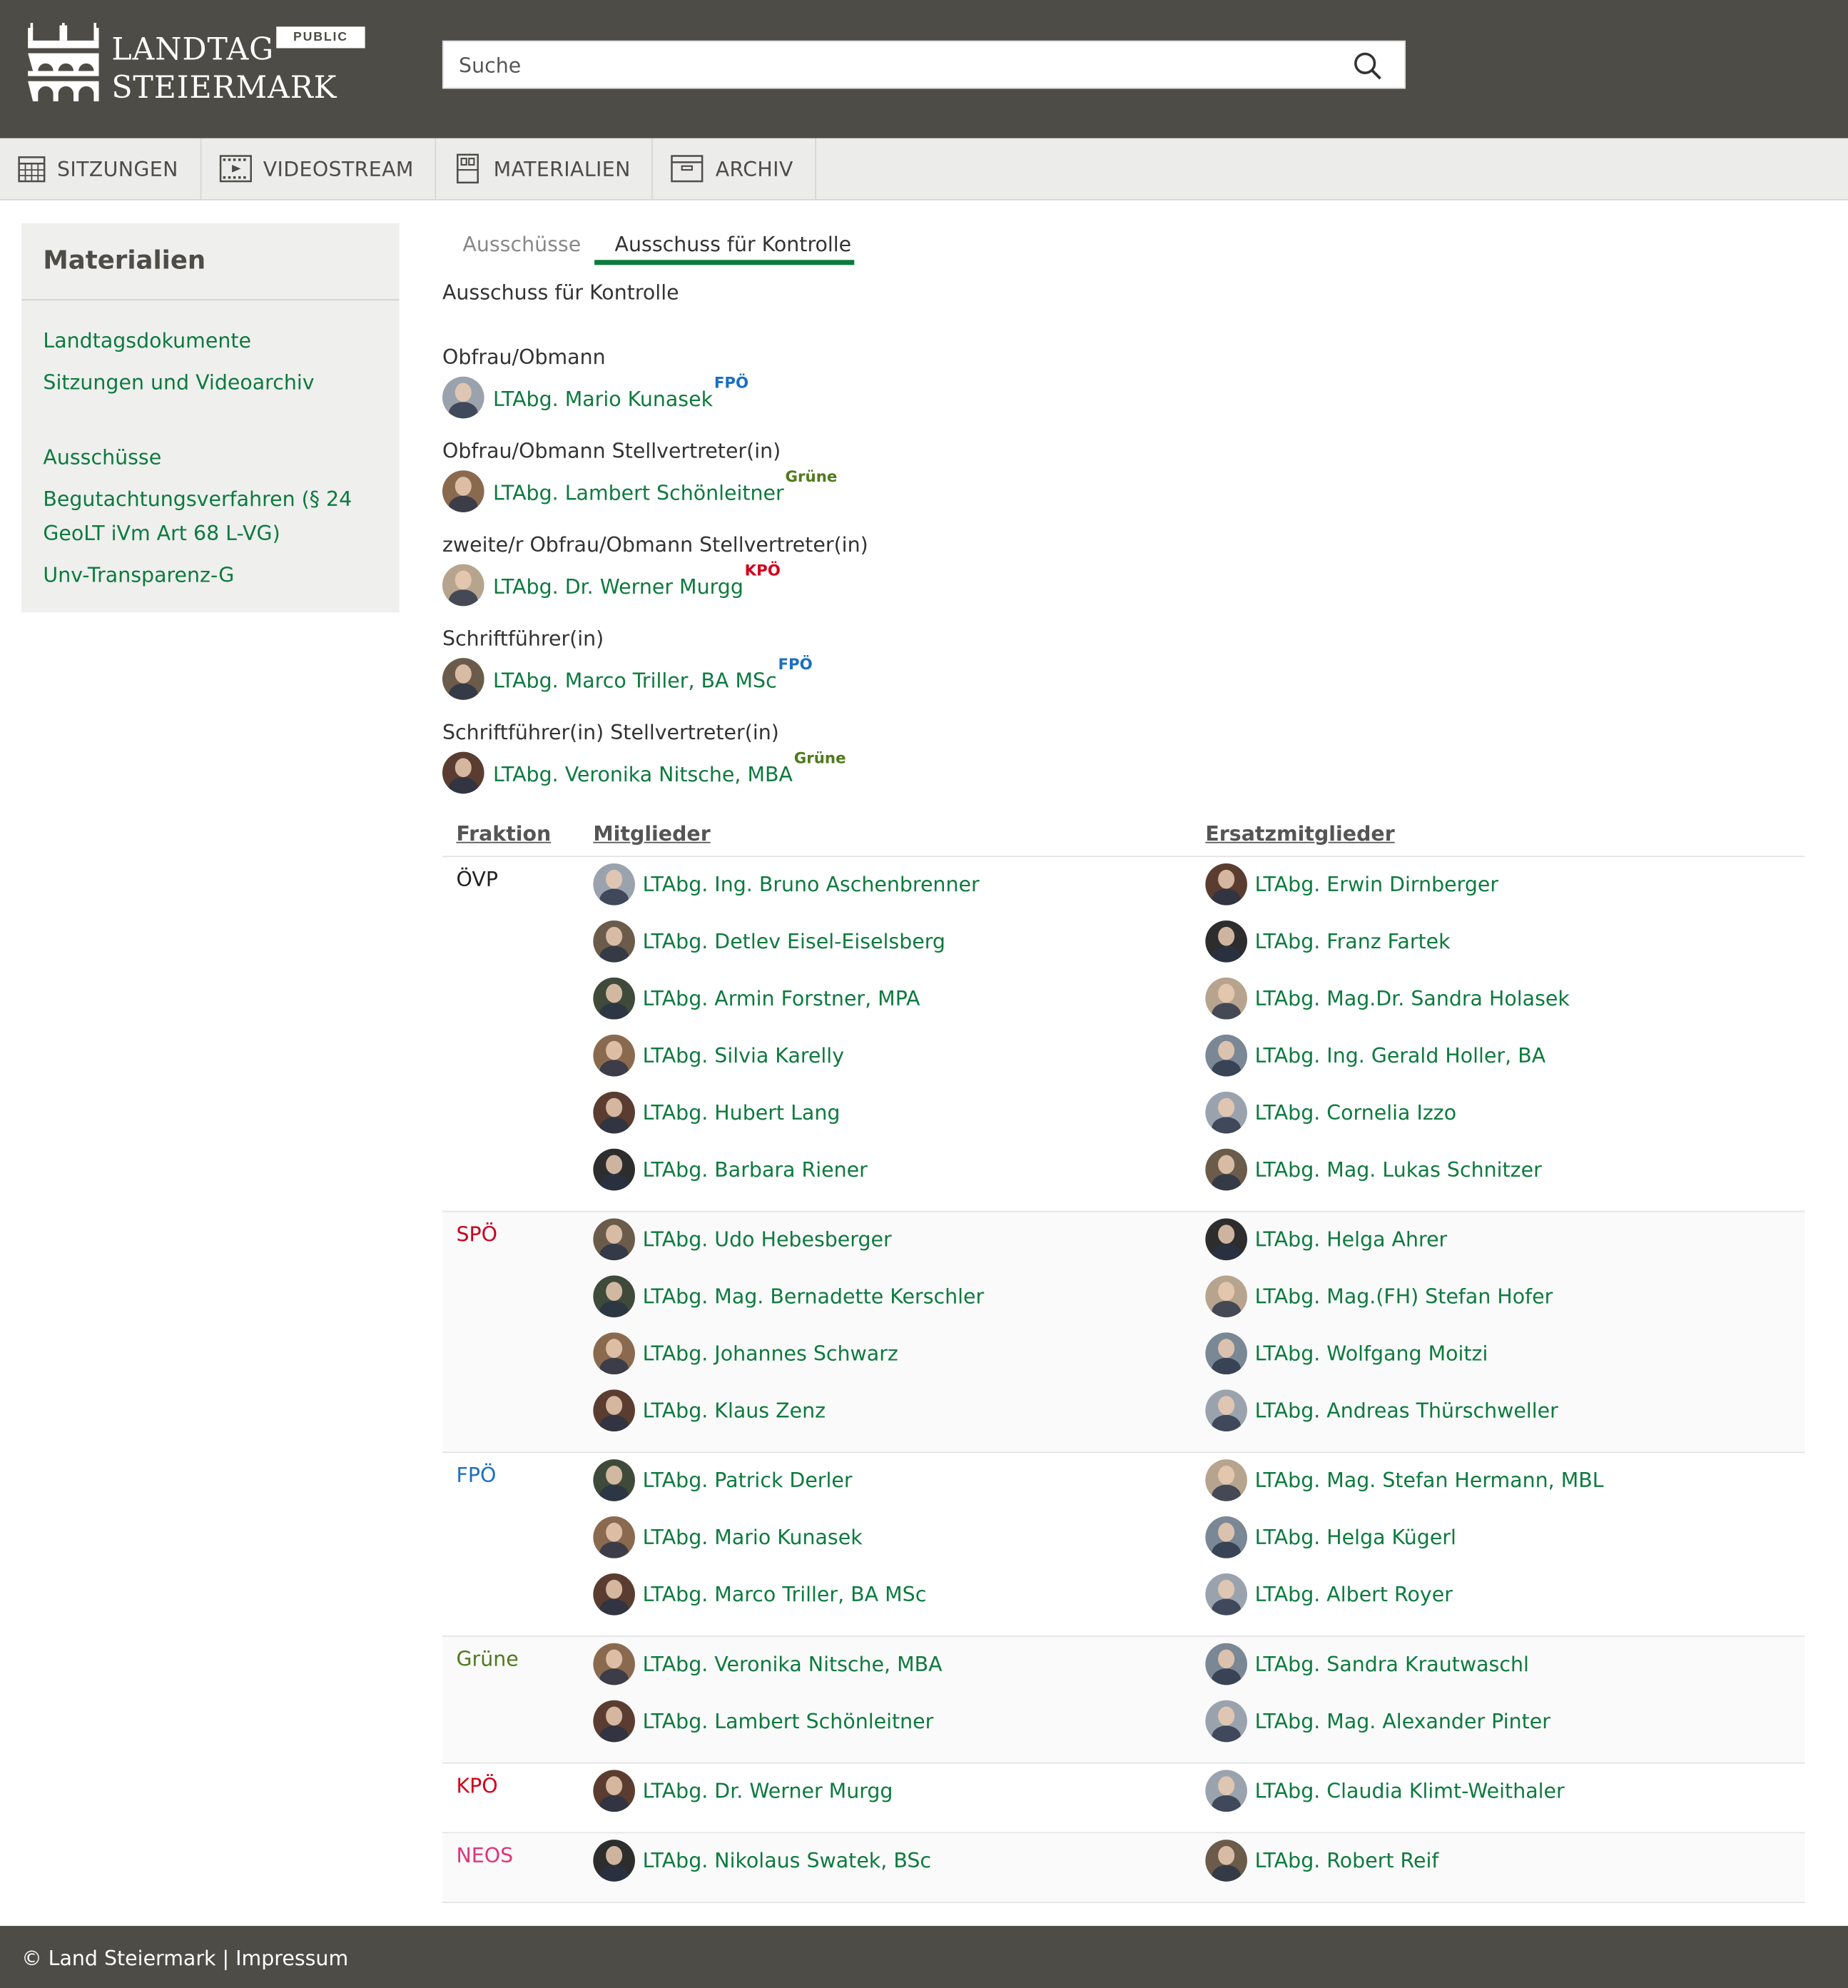 This screenshot has height=1988, width=1848. What do you see at coordinates (1413, 998) in the screenshot?
I see `member-link: LTAbg. Mag.Dr. Sandra Holasek` at bounding box center [1413, 998].